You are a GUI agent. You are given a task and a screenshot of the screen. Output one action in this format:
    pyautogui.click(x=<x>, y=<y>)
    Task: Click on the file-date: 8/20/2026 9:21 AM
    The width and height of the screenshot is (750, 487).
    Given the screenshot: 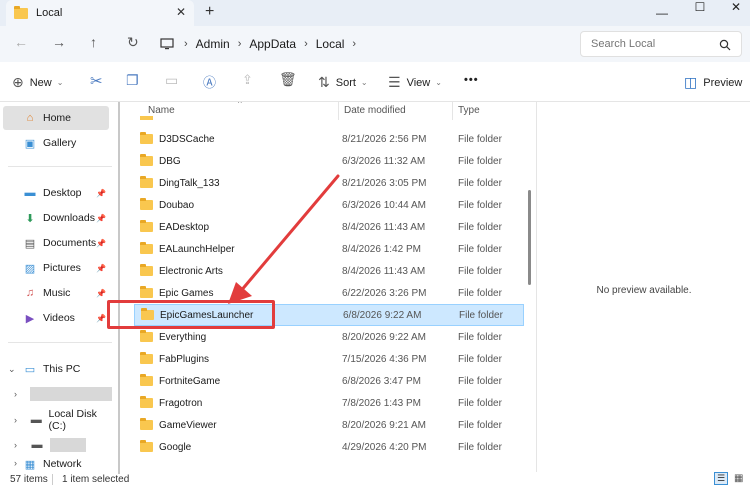 What is the action you would take?
    pyautogui.click(x=384, y=425)
    